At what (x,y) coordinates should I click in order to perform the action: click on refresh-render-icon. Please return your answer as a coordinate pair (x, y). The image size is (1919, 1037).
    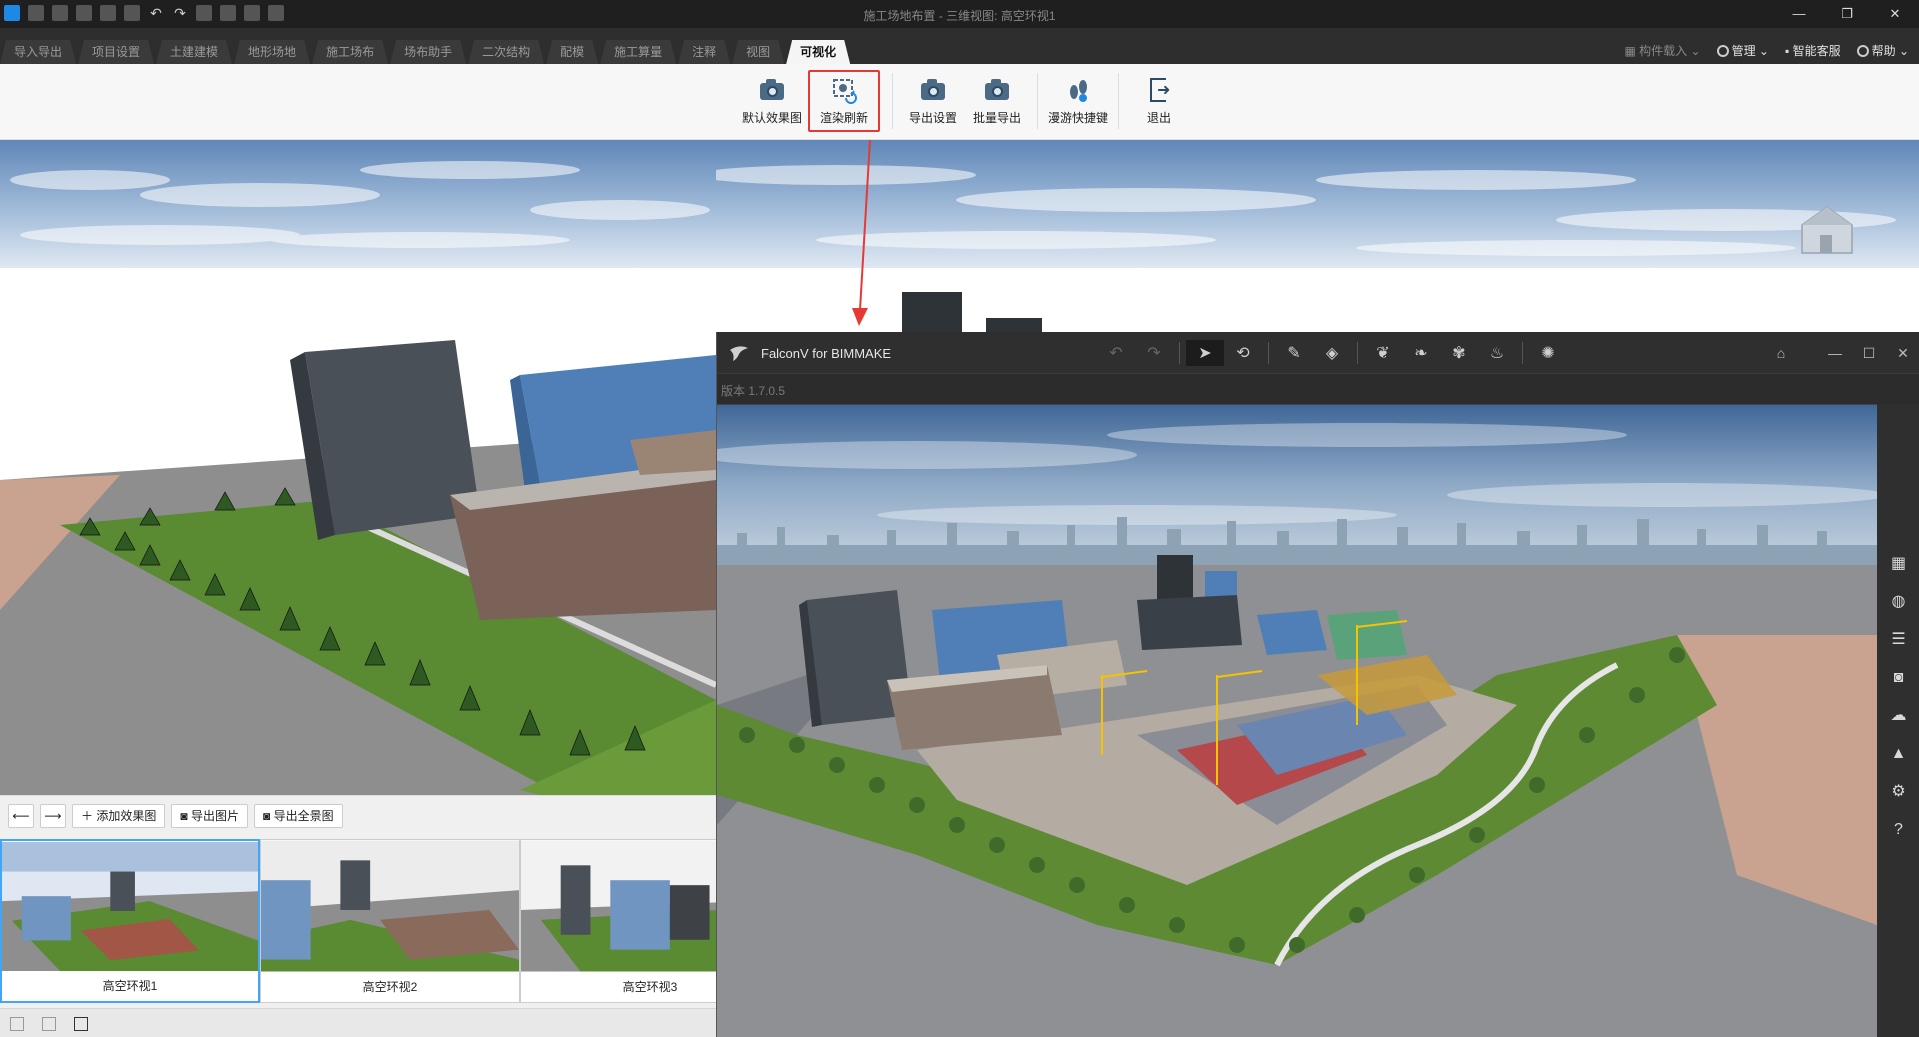
    Looking at the image, I should click on (844, 90).